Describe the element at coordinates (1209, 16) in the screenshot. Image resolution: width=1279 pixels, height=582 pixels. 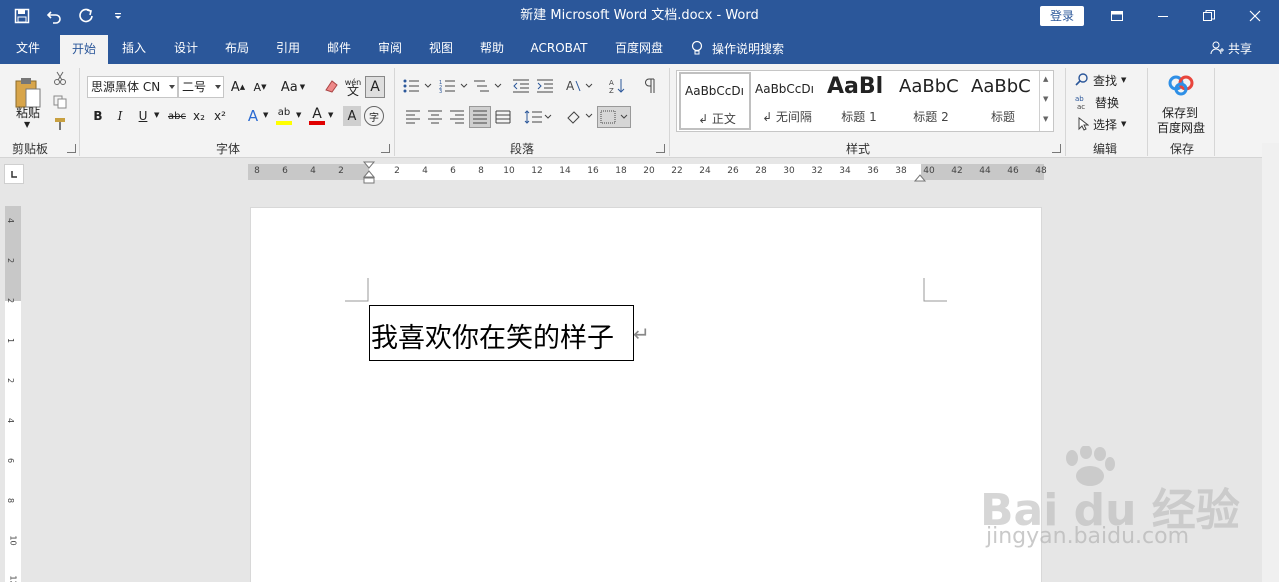
I see `restore-icon` at that location.